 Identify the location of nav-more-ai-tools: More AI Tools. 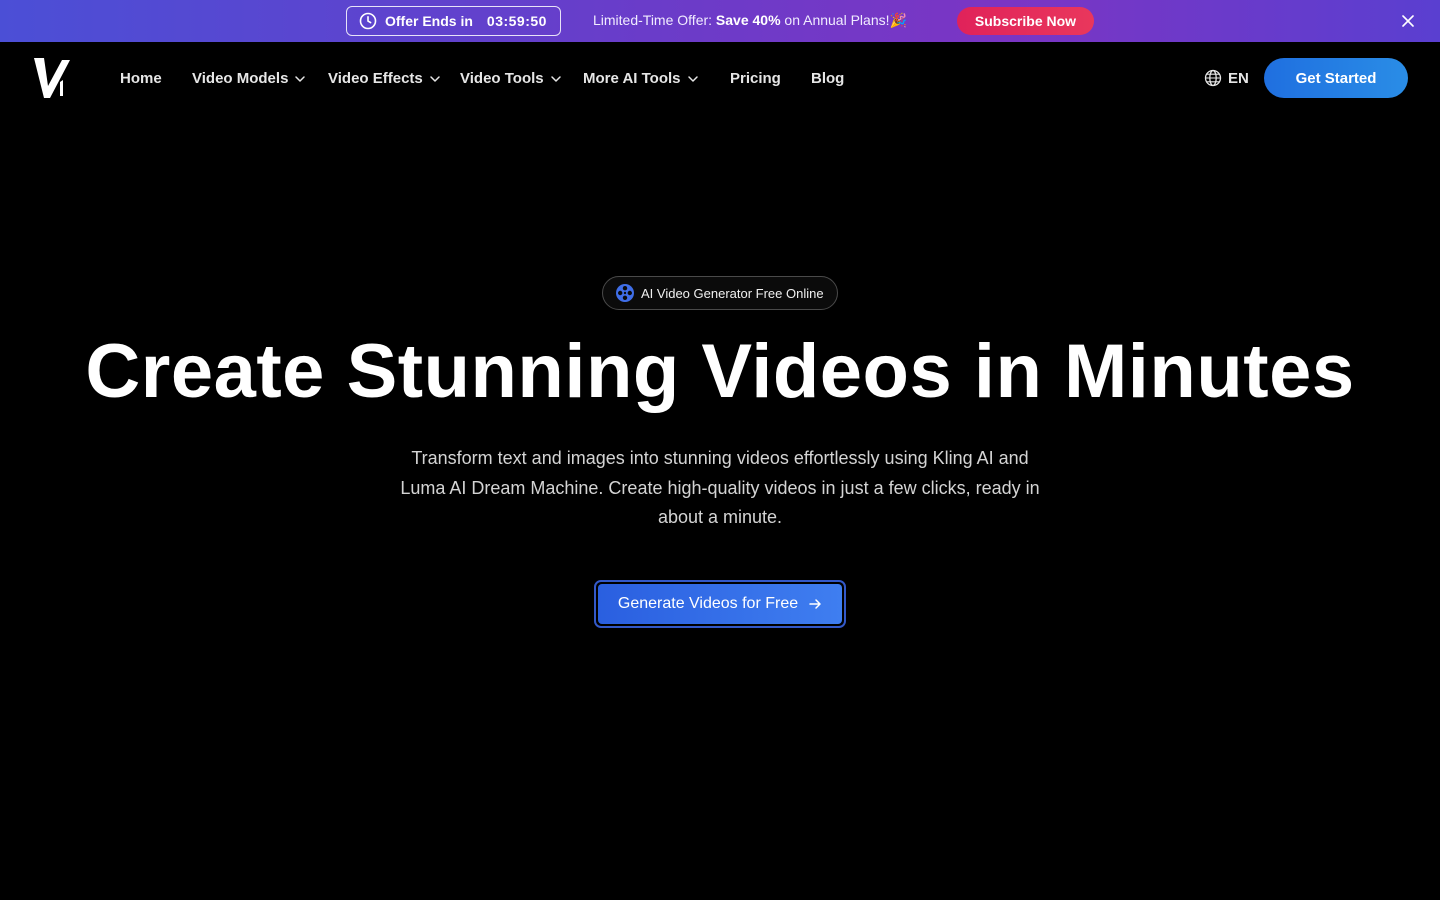
(641, 78).